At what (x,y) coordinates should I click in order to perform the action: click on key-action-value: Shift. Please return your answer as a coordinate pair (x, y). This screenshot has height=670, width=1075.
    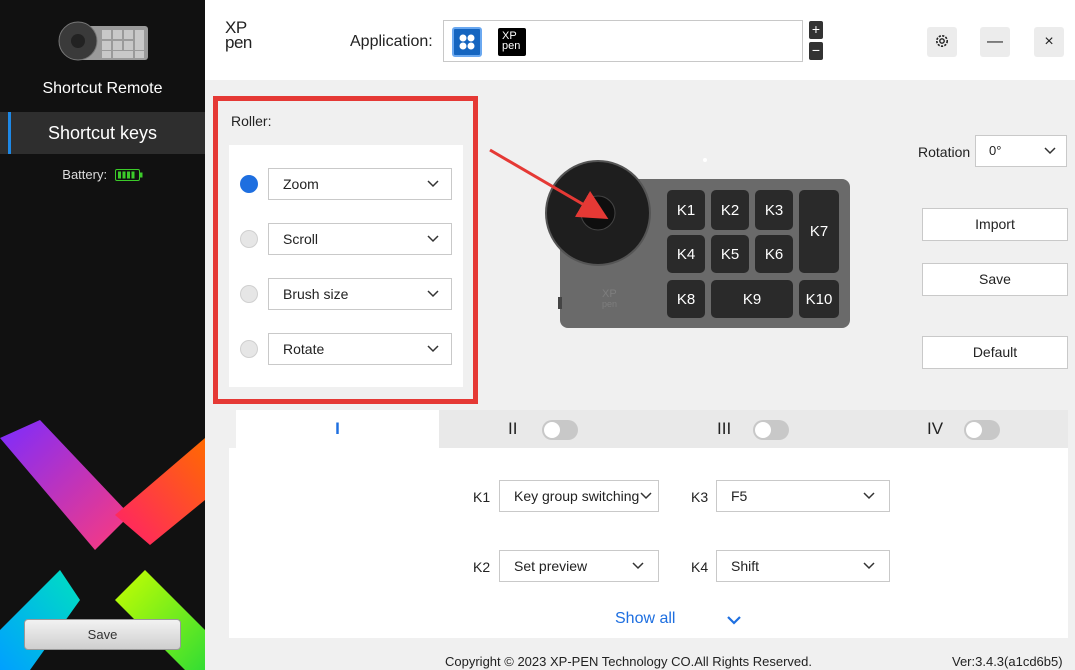
    Looking at the image, I should click on (745, 566).